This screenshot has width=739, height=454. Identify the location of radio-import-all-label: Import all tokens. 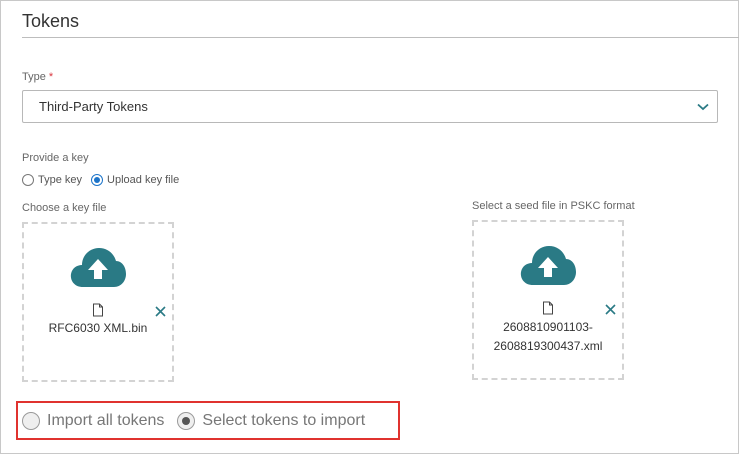
(106, 420).